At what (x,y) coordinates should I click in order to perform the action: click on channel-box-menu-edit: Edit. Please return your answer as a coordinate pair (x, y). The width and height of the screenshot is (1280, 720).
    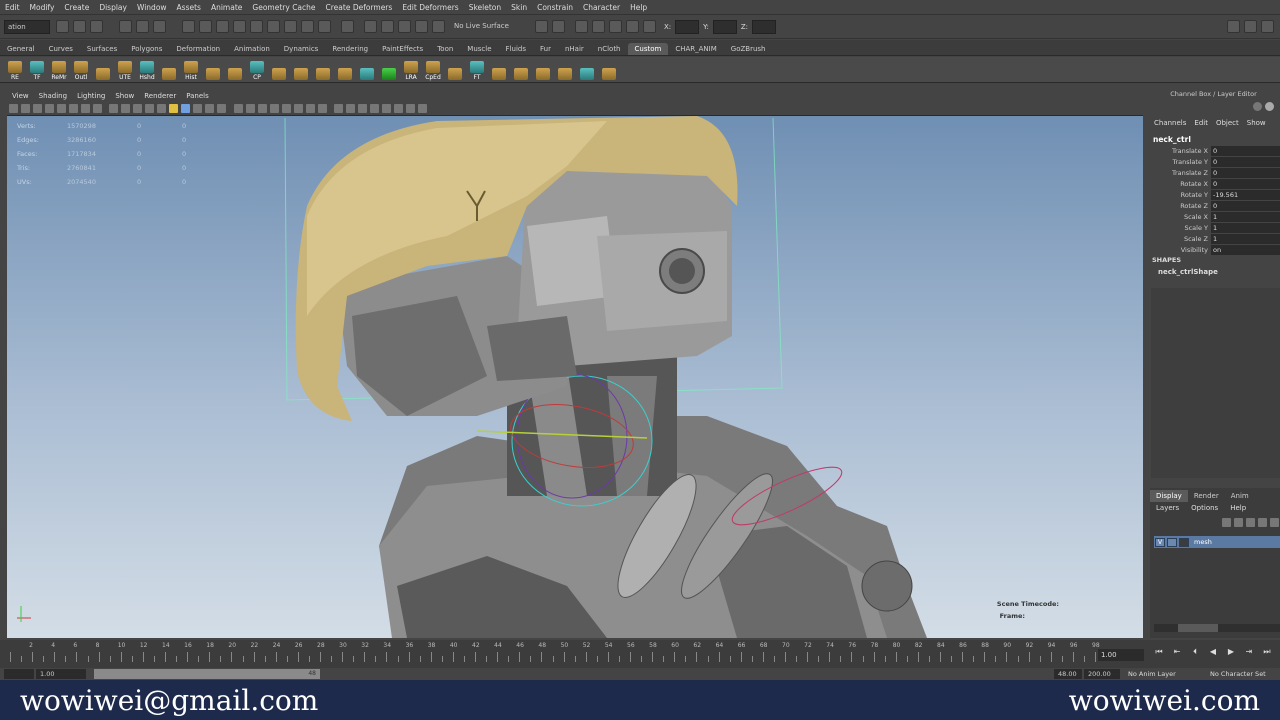
    Looking at the image, I should click on (1201, 123).